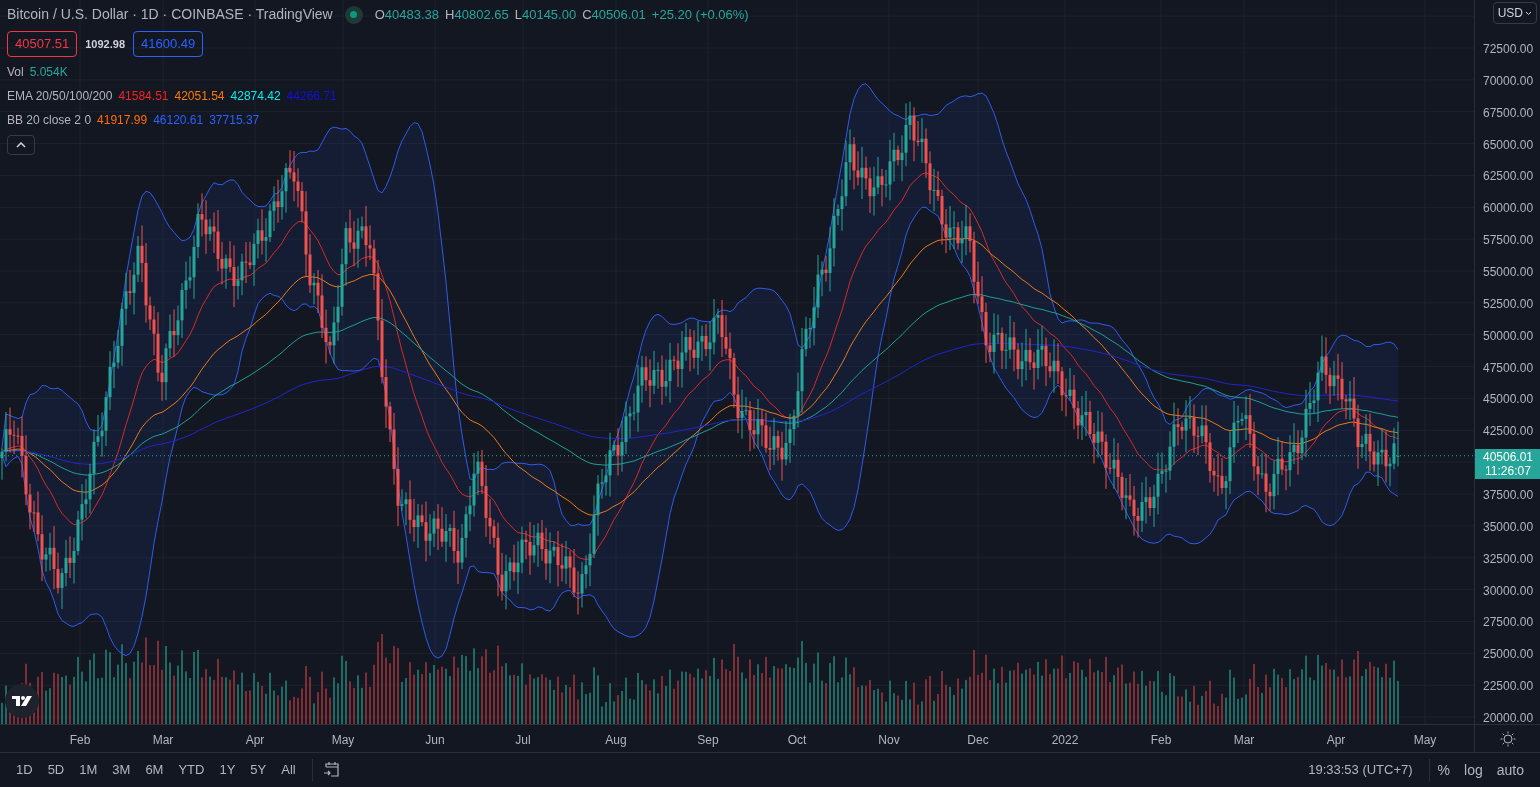 This screenshot has width=1540, height=787. Describe the element at coordinates (1528, 13) in the screenshot. I see `caret-icon` at that location.